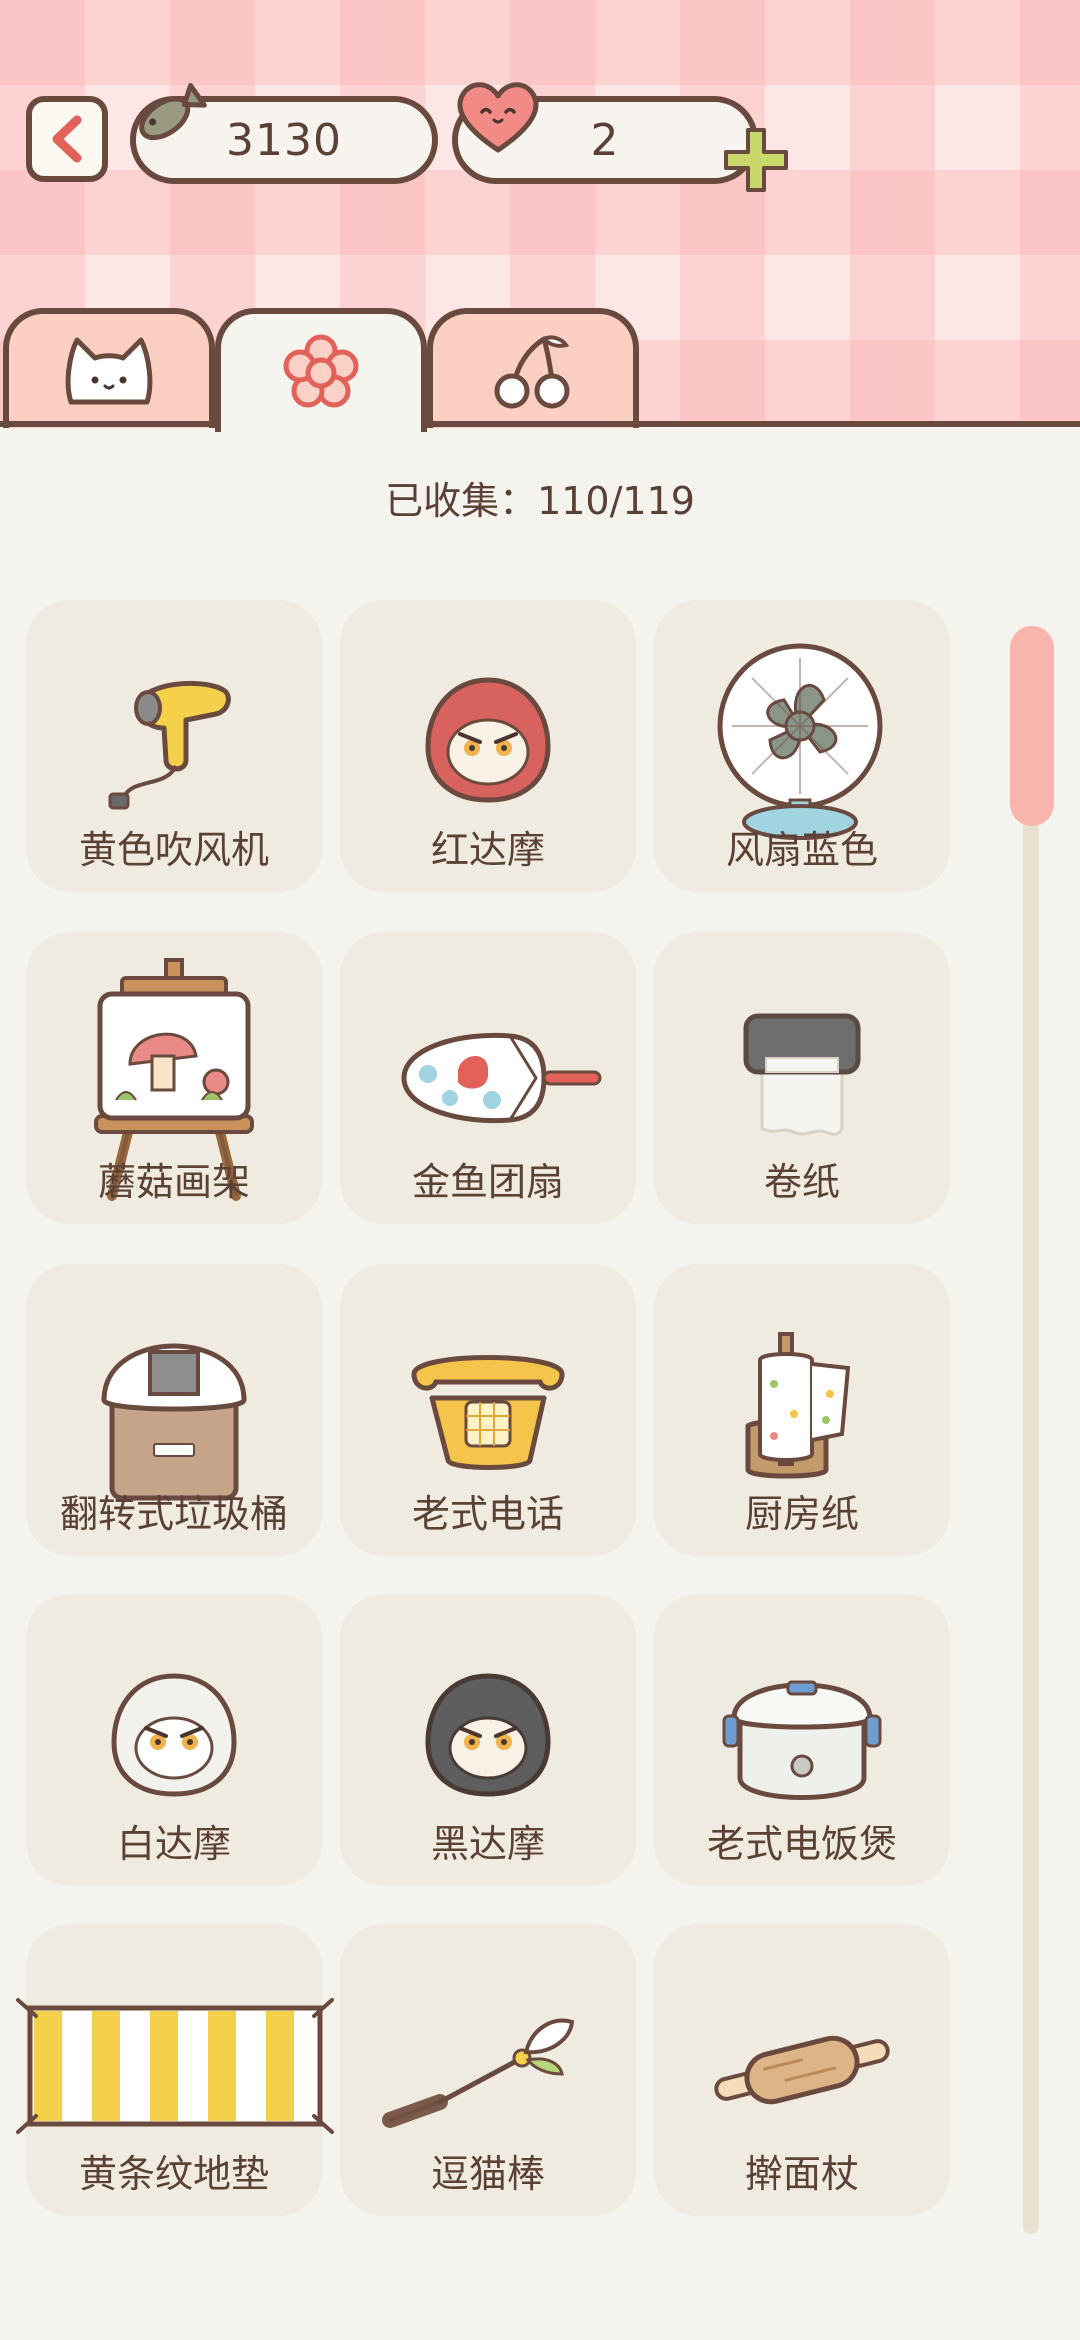 Image resolution: width=1080 pixels, height=2340 pixels. I want to click on back-button, so click(67, 139).